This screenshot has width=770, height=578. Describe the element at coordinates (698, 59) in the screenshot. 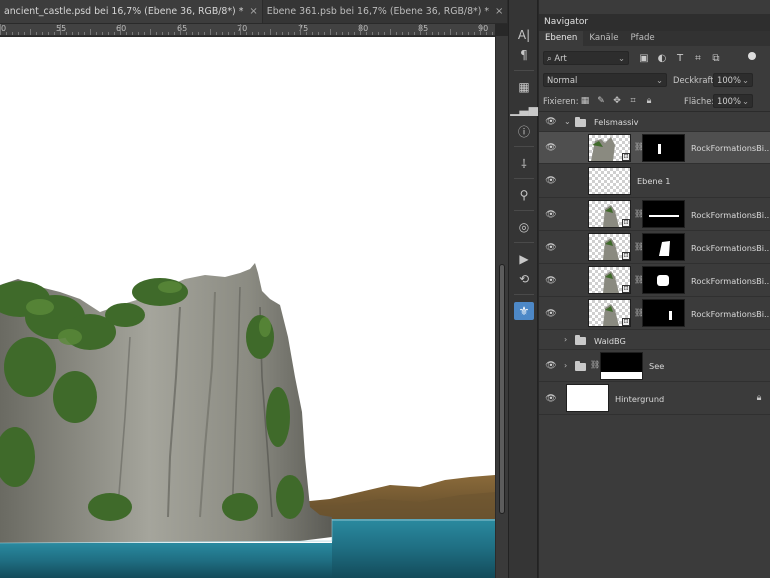

I see `shape-filter-icon: ⌗` at that location.